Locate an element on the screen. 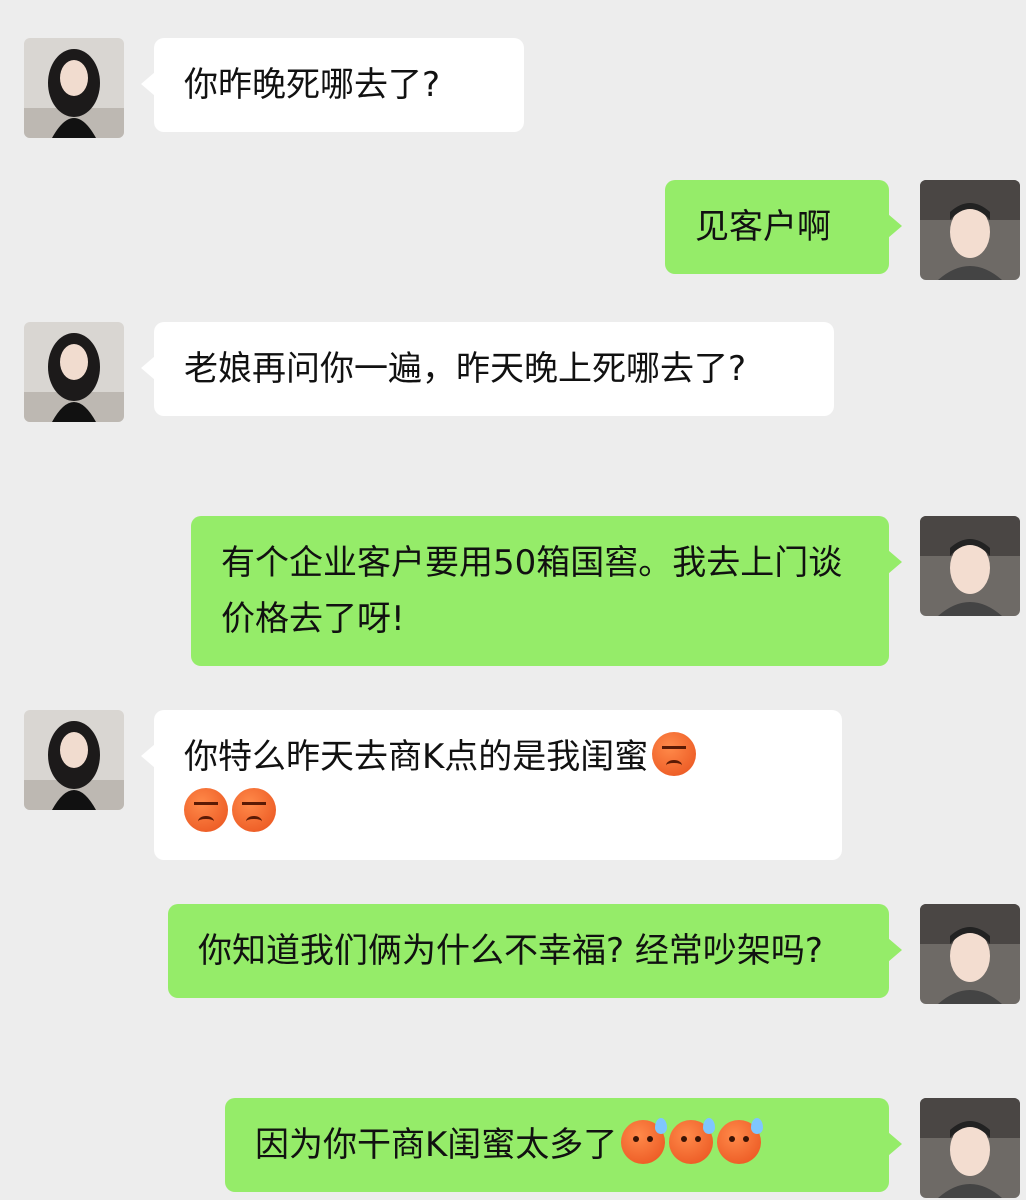 The image size is (1026, 1200). message-bubble-outgoing: 见客户啊 is located at coordinates (783, 227).